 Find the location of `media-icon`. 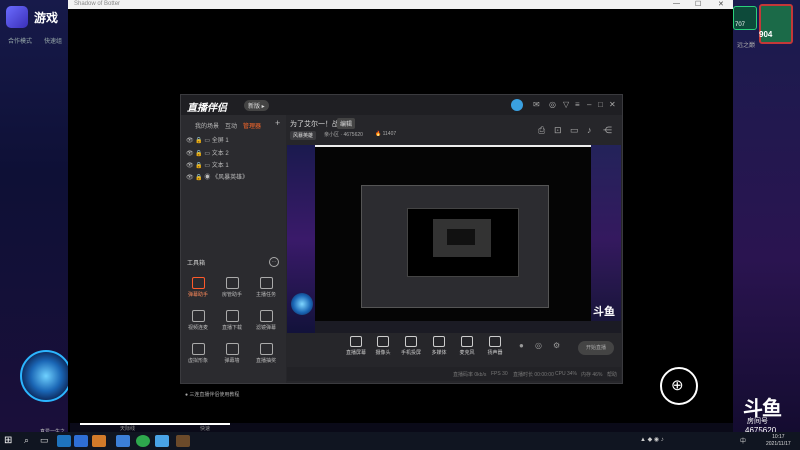

media-icon is located at coordinates (439, 341).